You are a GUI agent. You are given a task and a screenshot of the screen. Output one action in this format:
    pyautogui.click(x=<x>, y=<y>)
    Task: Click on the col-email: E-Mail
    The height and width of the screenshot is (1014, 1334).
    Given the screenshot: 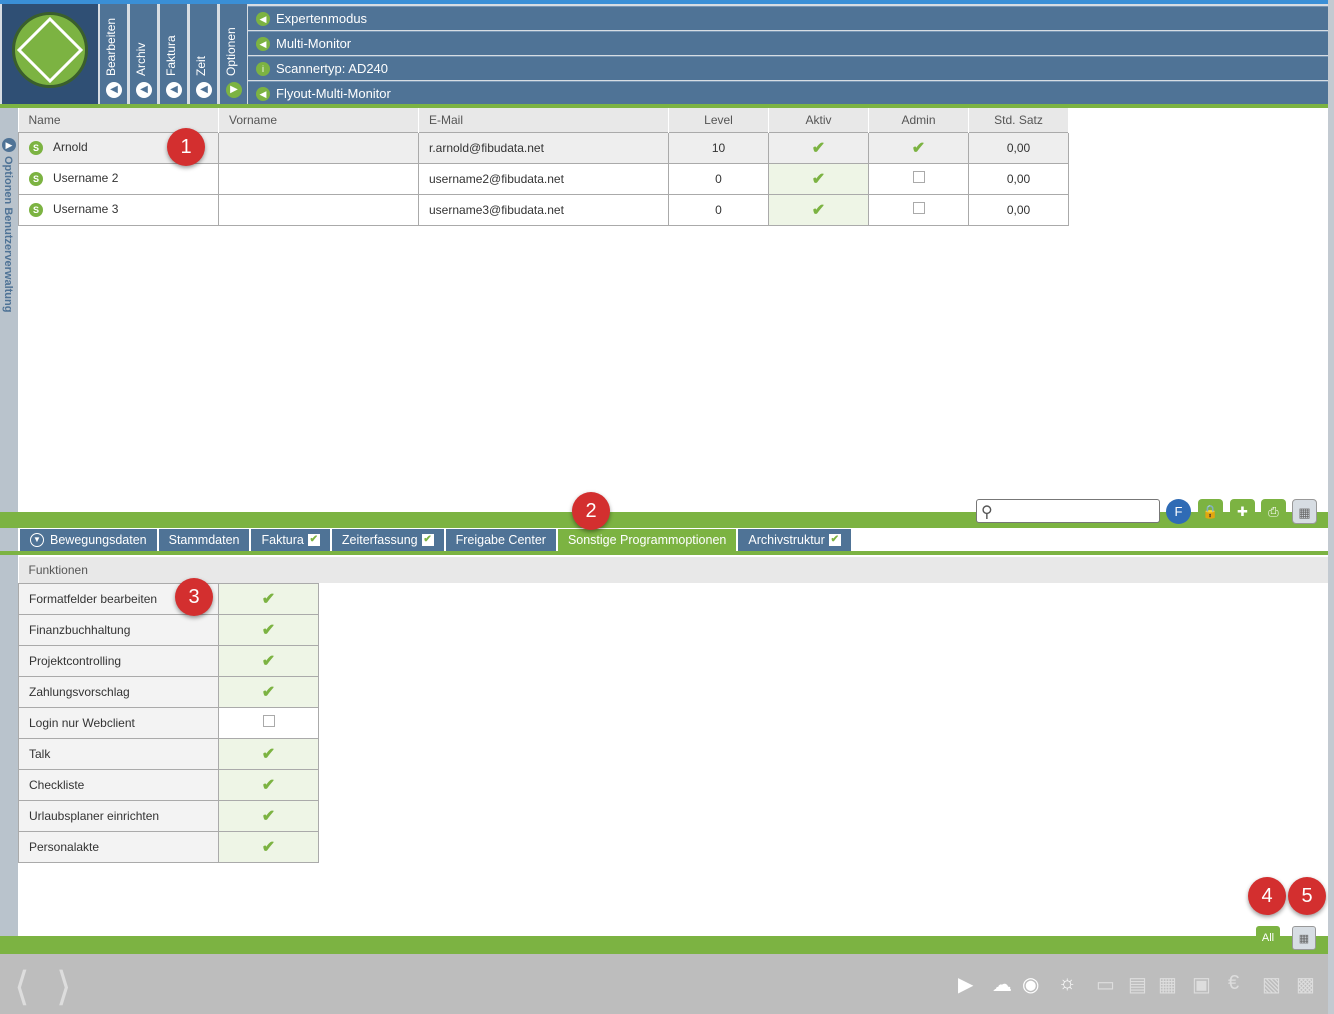 What is the action you would take?
    pyautogui.click(x=543, y=120)
    